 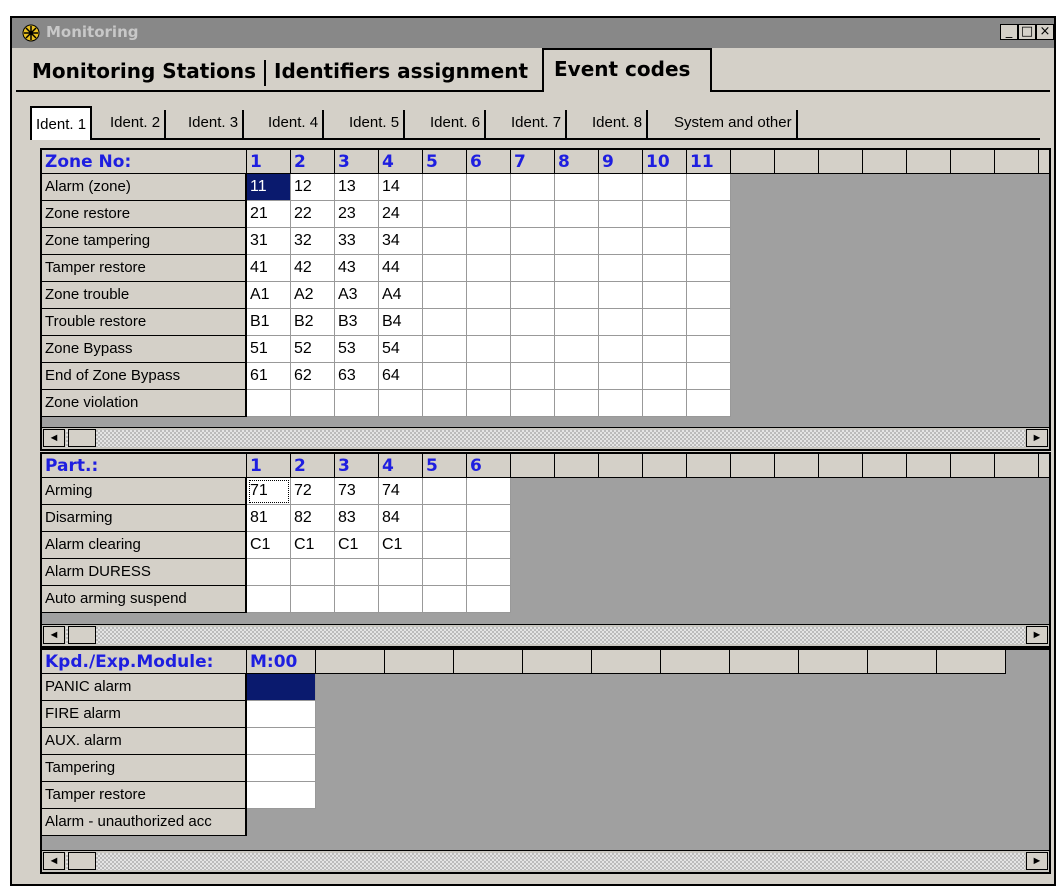 What do you see at coordinates (313, 322) in the screenshot?
I see `event-code-cell: B2` at bounding box center [313, 322].